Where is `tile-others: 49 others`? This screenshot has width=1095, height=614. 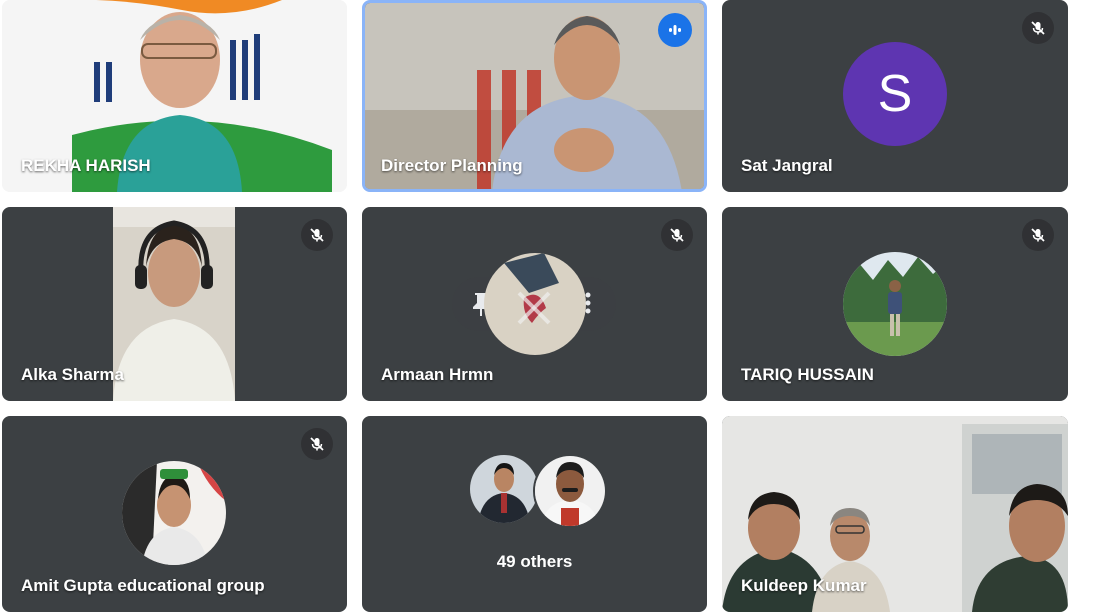
tile-others: 49 others is located at coordinates (534, 514).